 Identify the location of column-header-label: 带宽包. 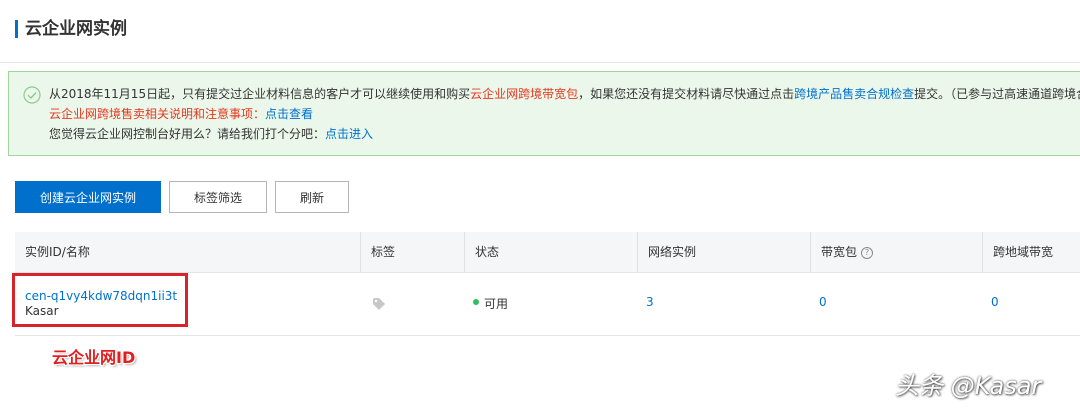
(839, 252).